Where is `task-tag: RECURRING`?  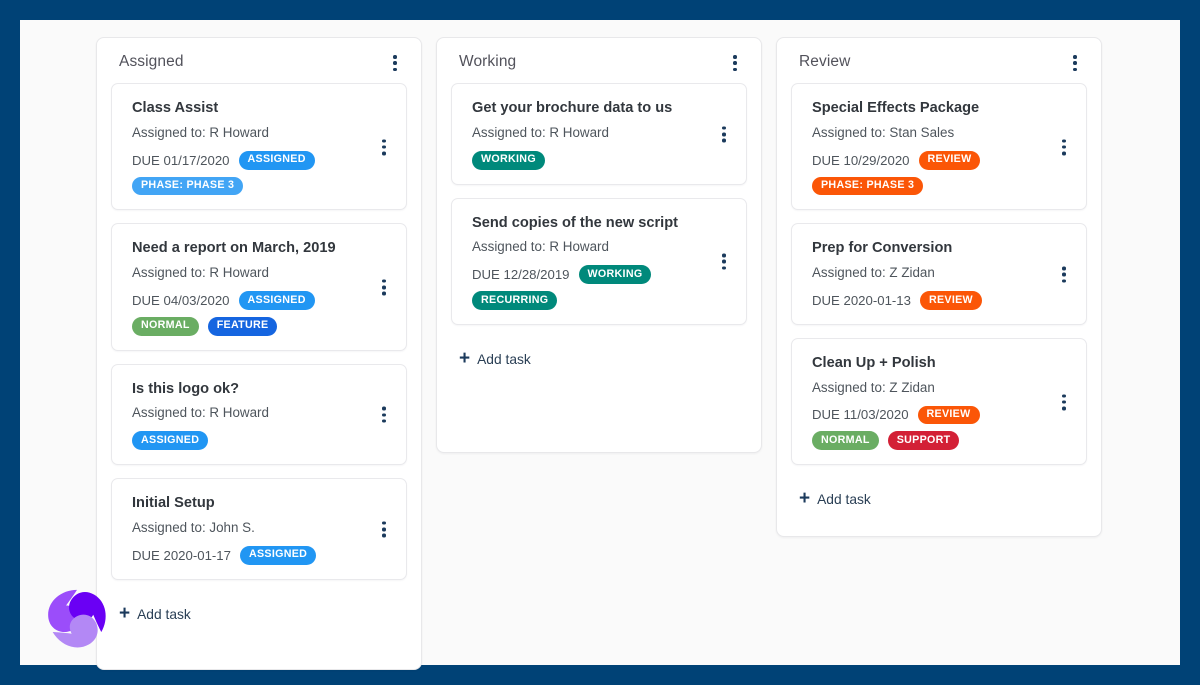 task-tag: RECURRING is located at coordinates (515, 300).